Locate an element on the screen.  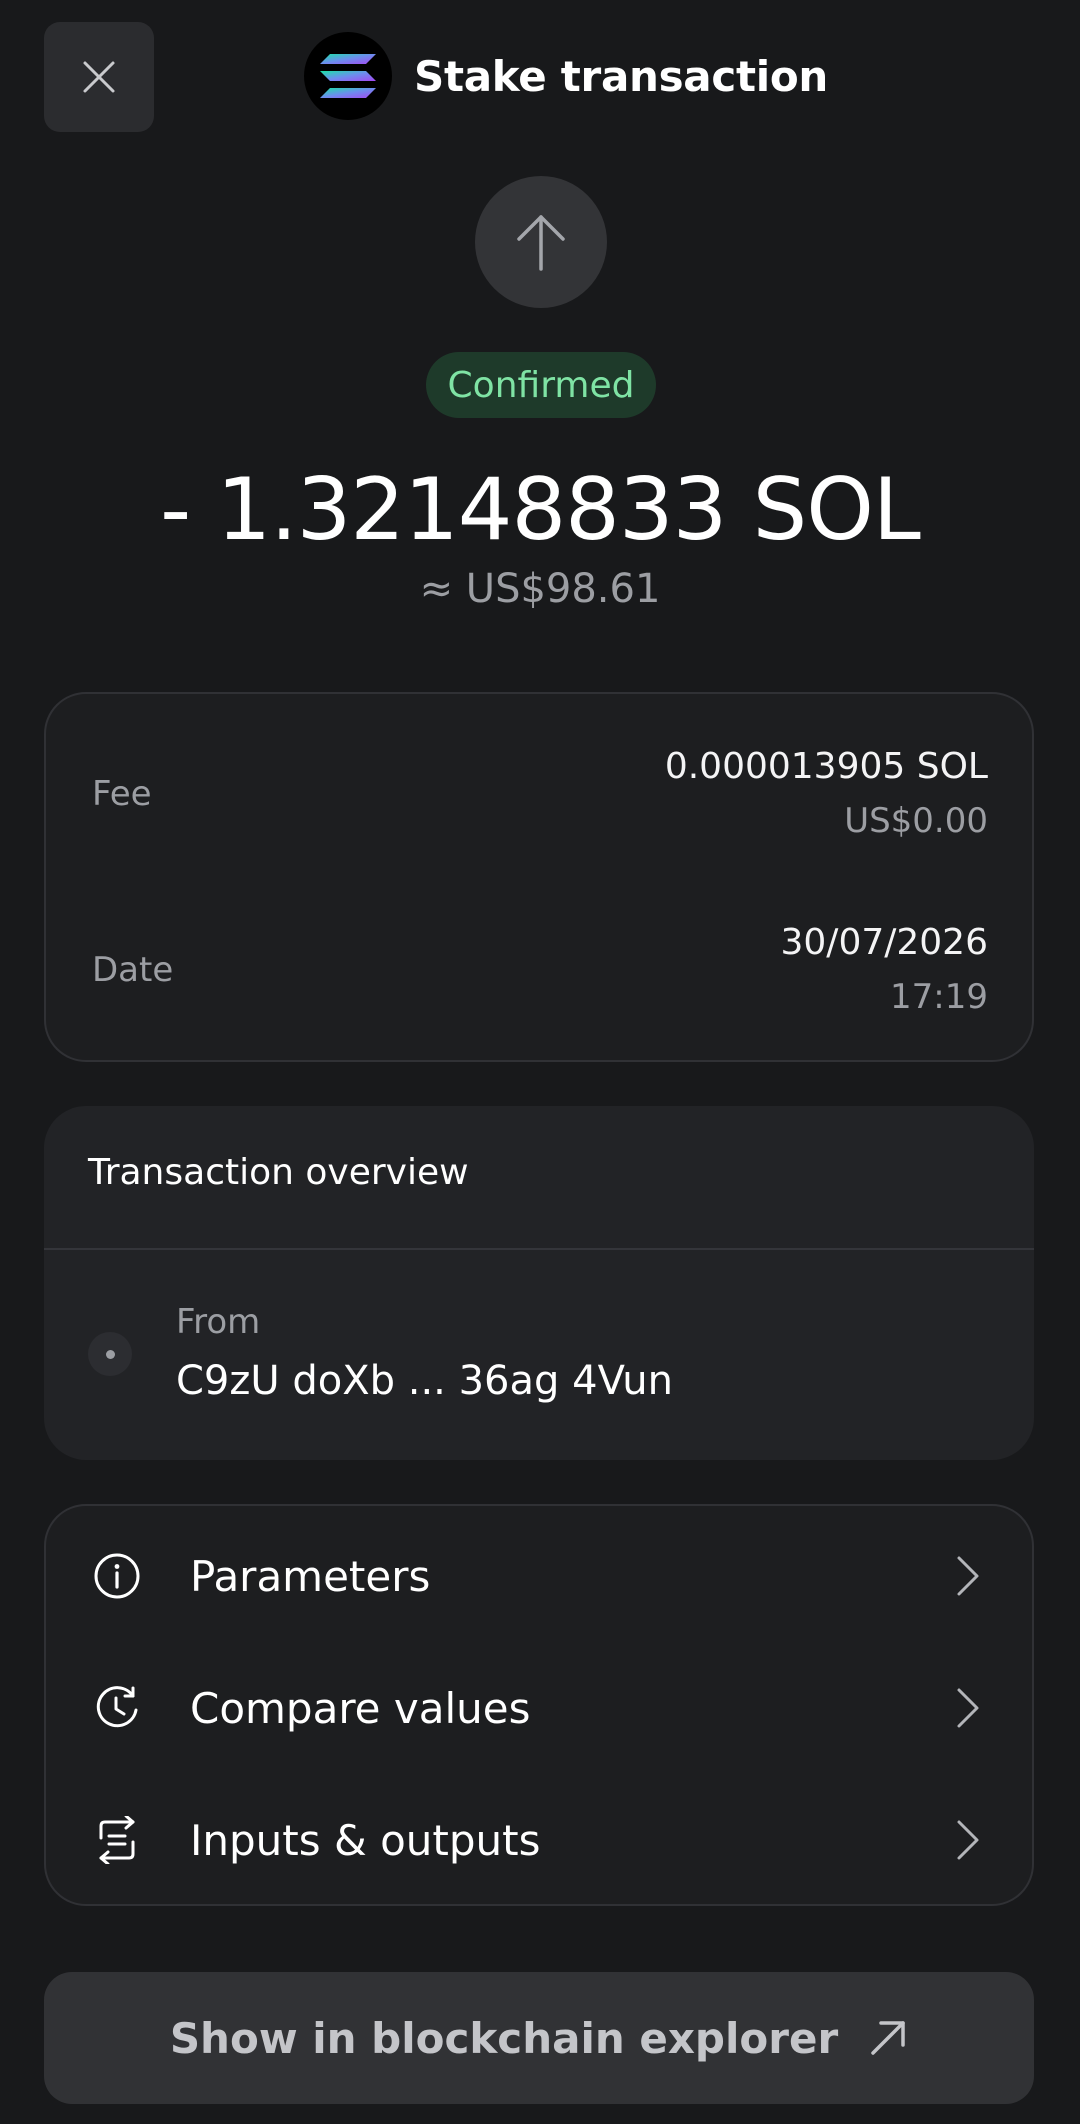
status-badge: Confirmed is located at coordinates (541, 385).